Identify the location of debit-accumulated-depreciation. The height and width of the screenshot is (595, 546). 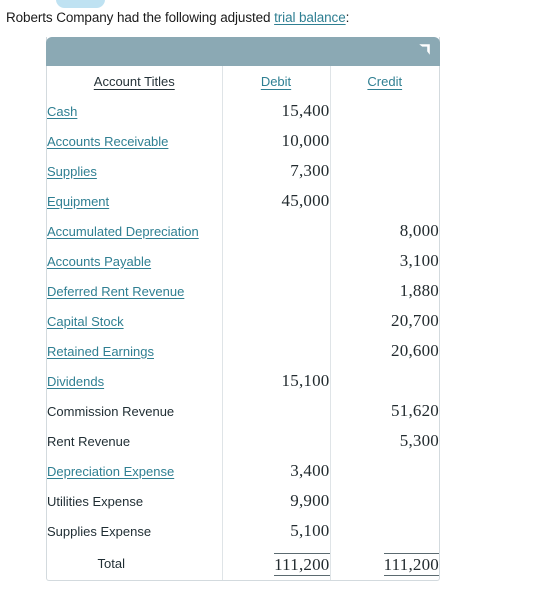
(275, 231).